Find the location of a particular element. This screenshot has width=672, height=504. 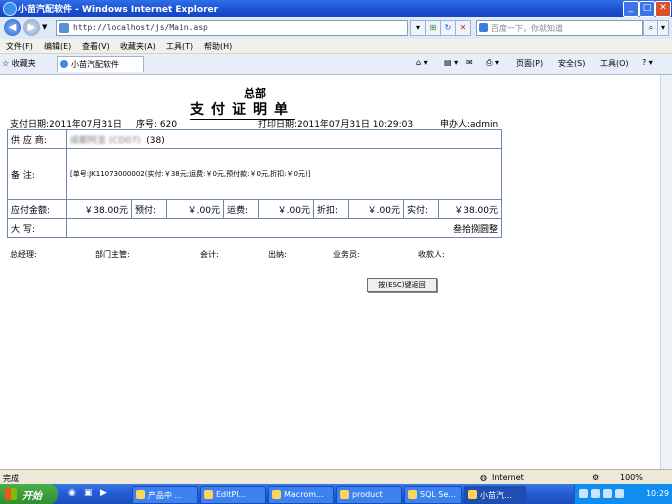

quicklaunch-desktop-icon: ▣ is located at coordinates (88, 493).